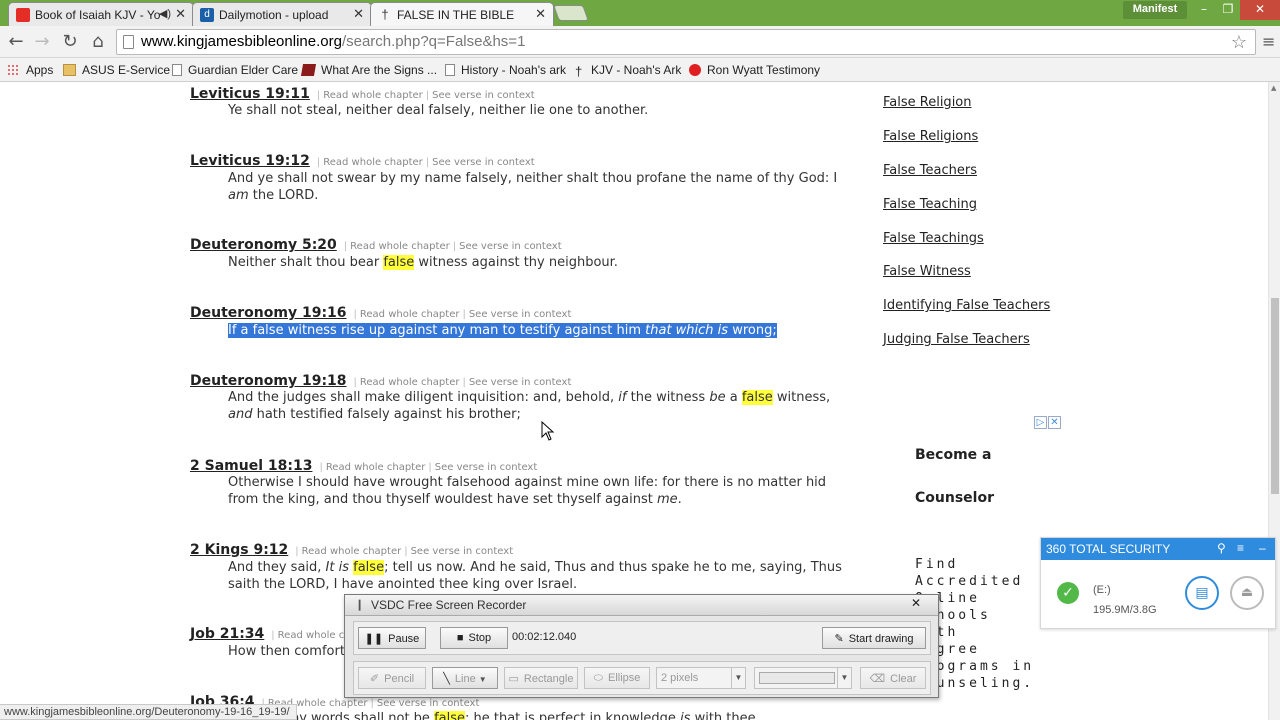 Image resolution: width=1280 pixels, height=720 pixels. I want to click on sidebar-link-false-religions: False Religions, so click(930, 136).